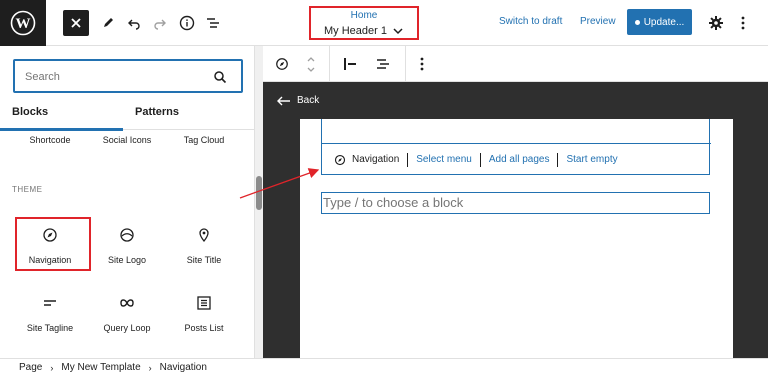 The width and height of the screenshot is (768, 376). What do you see at coordinates (127, 140) in the screenshot?
I see `block-item-social-icons: Social Icons` at bounding box center [127, 140].